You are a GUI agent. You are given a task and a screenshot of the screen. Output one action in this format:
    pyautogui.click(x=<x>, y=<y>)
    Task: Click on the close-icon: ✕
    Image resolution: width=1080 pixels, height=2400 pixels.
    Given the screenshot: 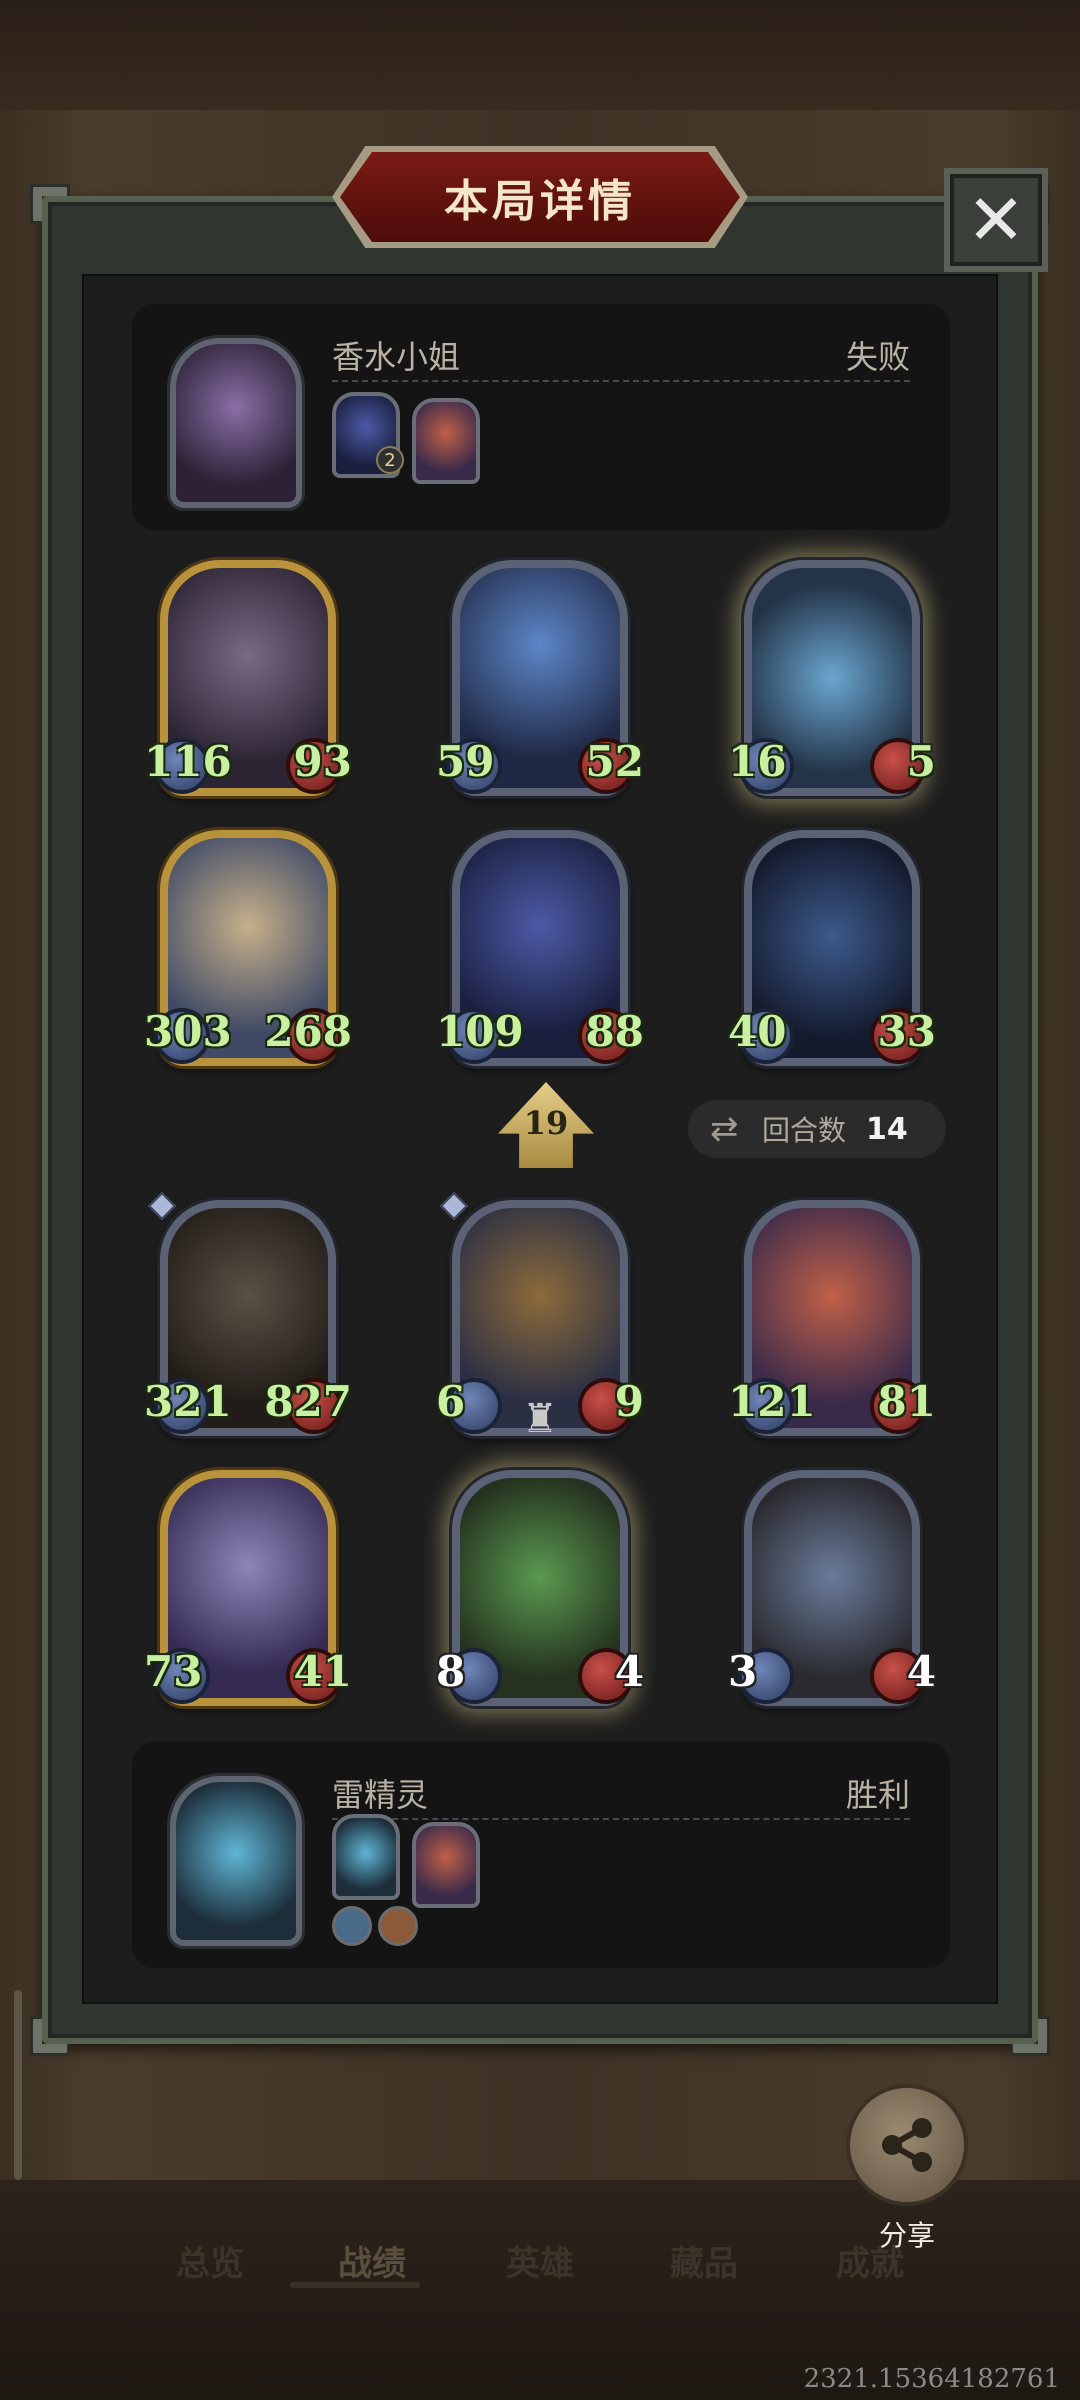 What is the action you would take?
    pyautogui.click(x=996, y=220)
    